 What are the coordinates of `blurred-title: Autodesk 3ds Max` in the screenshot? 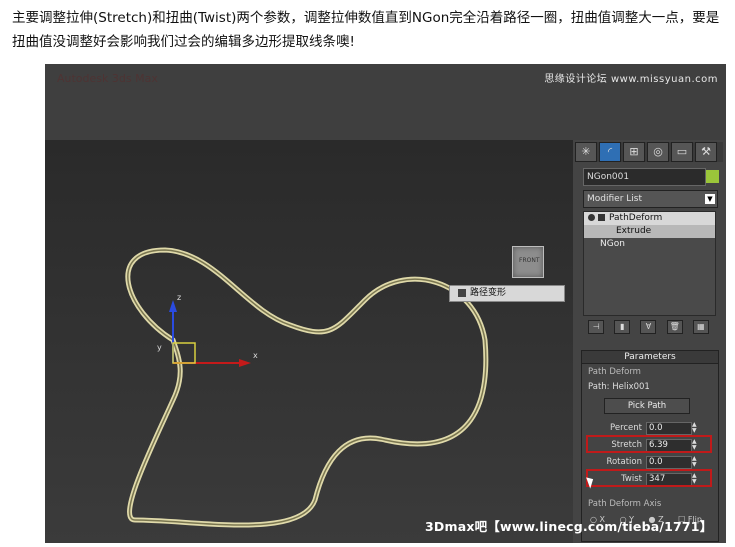 It's located at (107, 78).